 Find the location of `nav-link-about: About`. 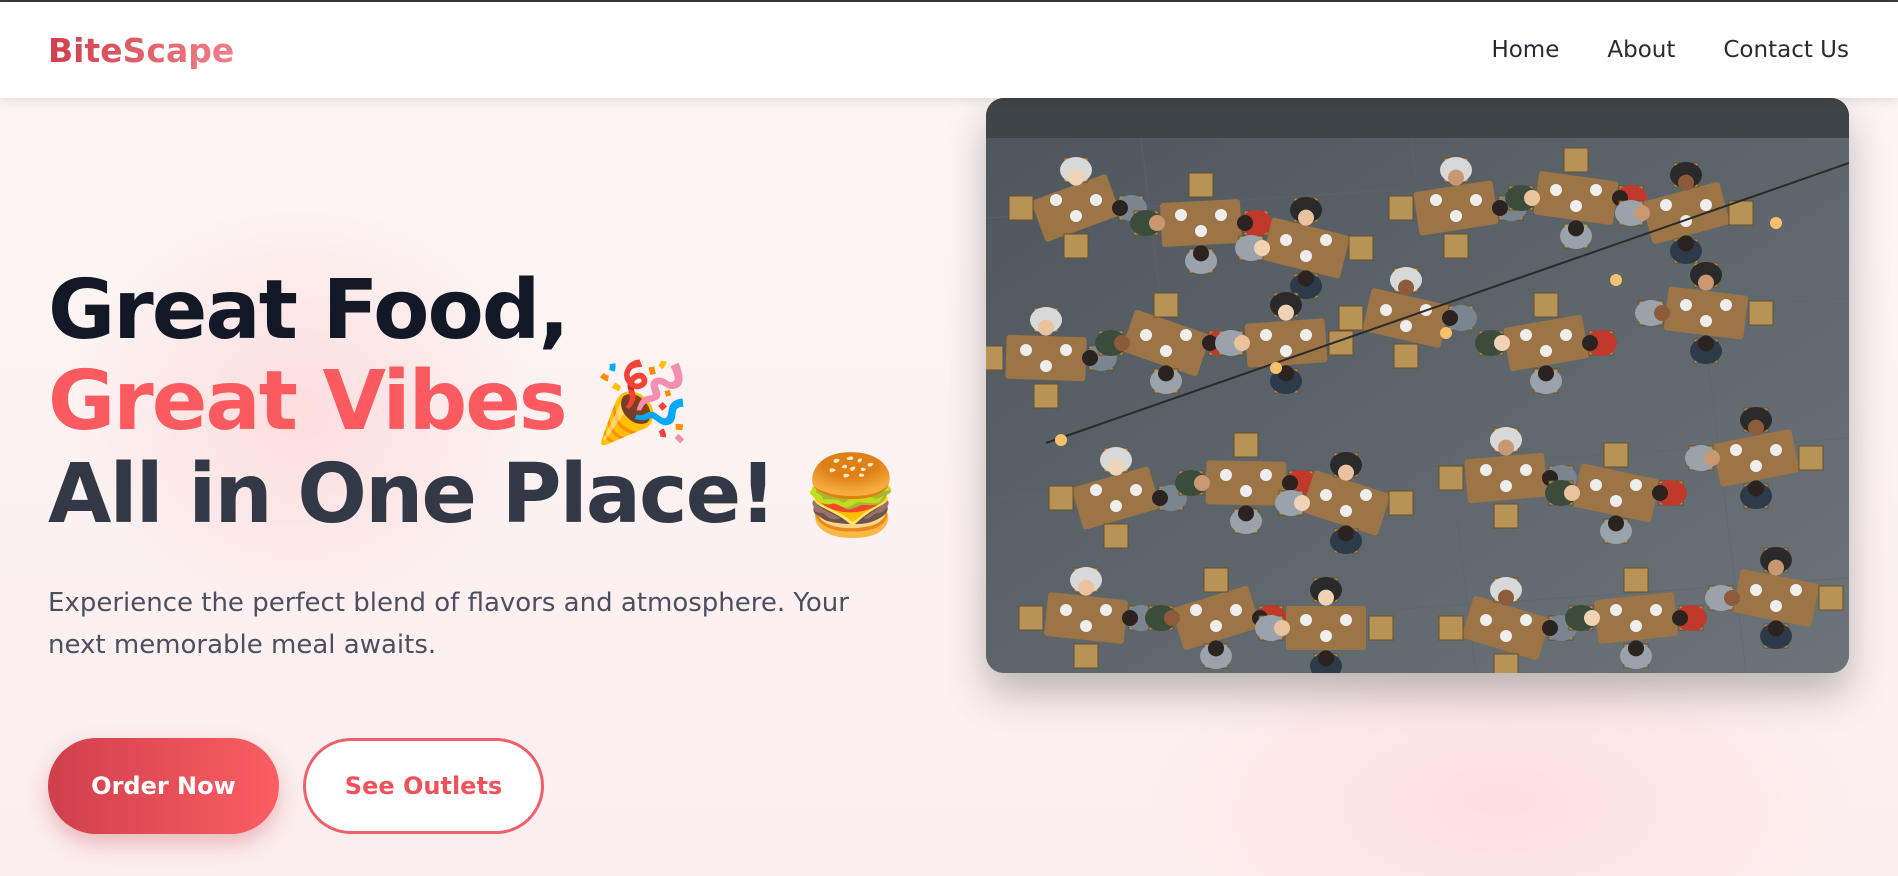

nav-link-about: About is located at coordinates (1641, 50).